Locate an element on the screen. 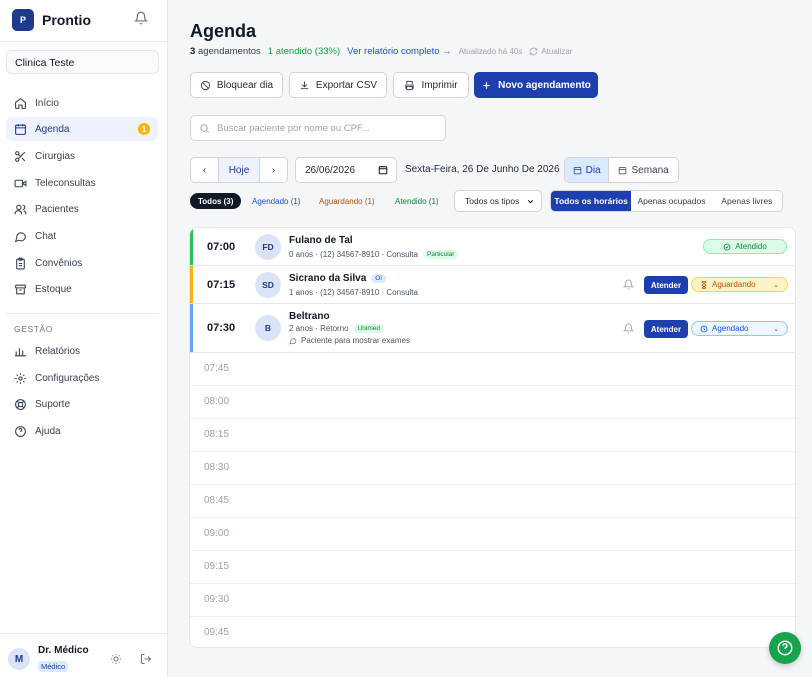 This screenshot has width=812, height=677. chat-icon is located at coordinates (20, 236).